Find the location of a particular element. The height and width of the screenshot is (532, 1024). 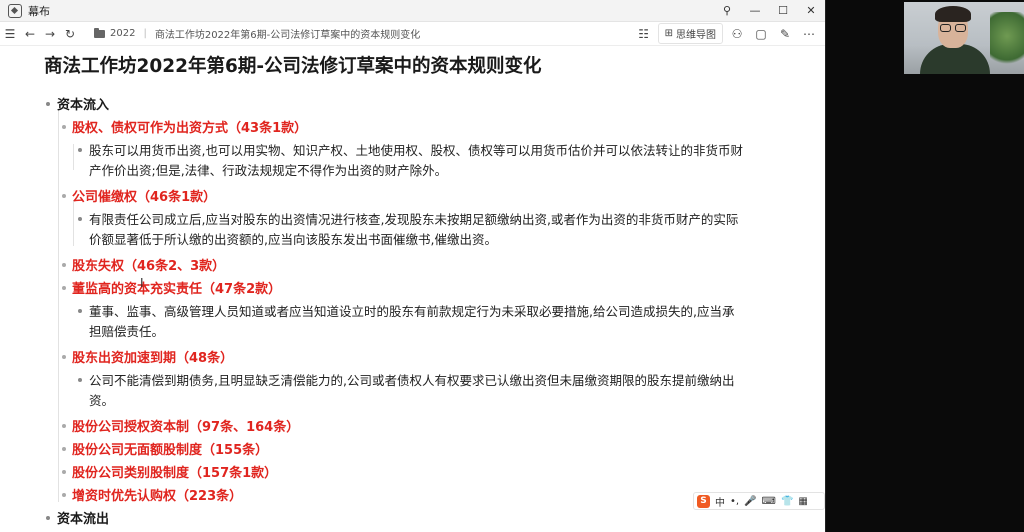

forward-arrow-icon: → is located at coordinates (50, 34).